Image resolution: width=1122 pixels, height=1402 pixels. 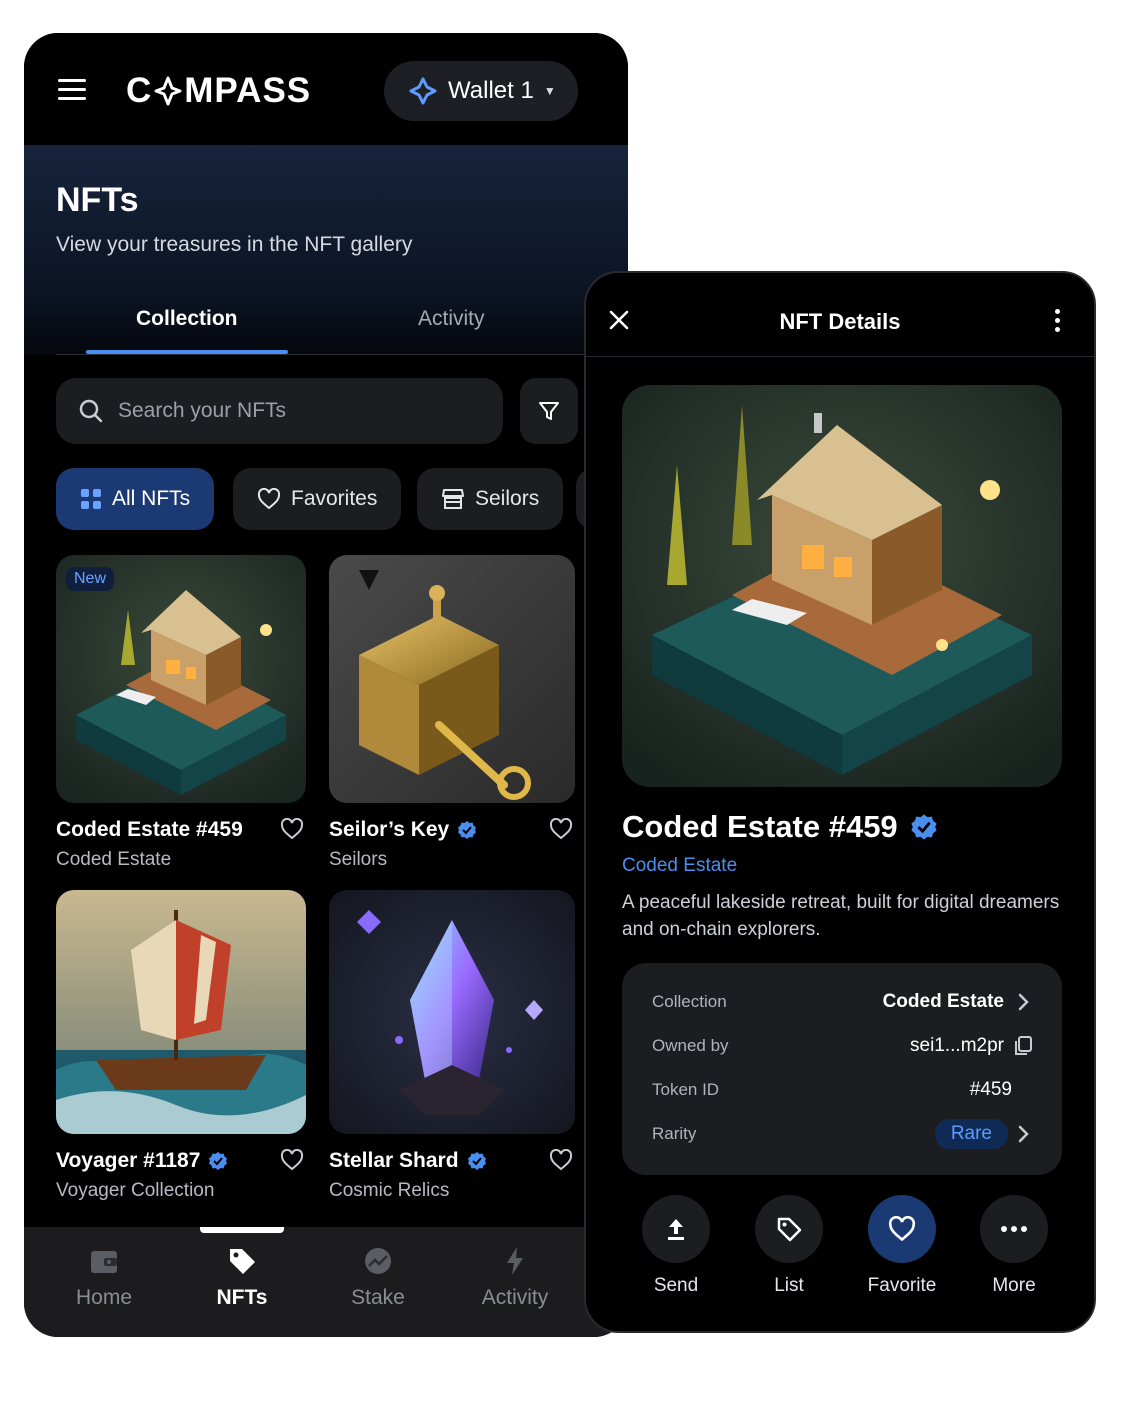 What do you see at coordinates (114, 859) in the screenshot?
I see `nft-collection: Coded Estate` at bounding box center [114, 859].